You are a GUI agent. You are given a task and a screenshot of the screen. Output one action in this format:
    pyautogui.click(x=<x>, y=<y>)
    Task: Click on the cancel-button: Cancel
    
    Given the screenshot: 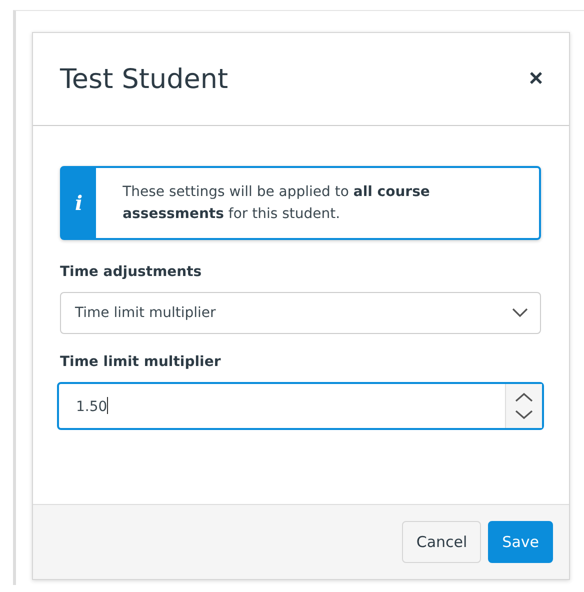 What is the action you would take?
    pyautogui.click(x=442, y=542)
    